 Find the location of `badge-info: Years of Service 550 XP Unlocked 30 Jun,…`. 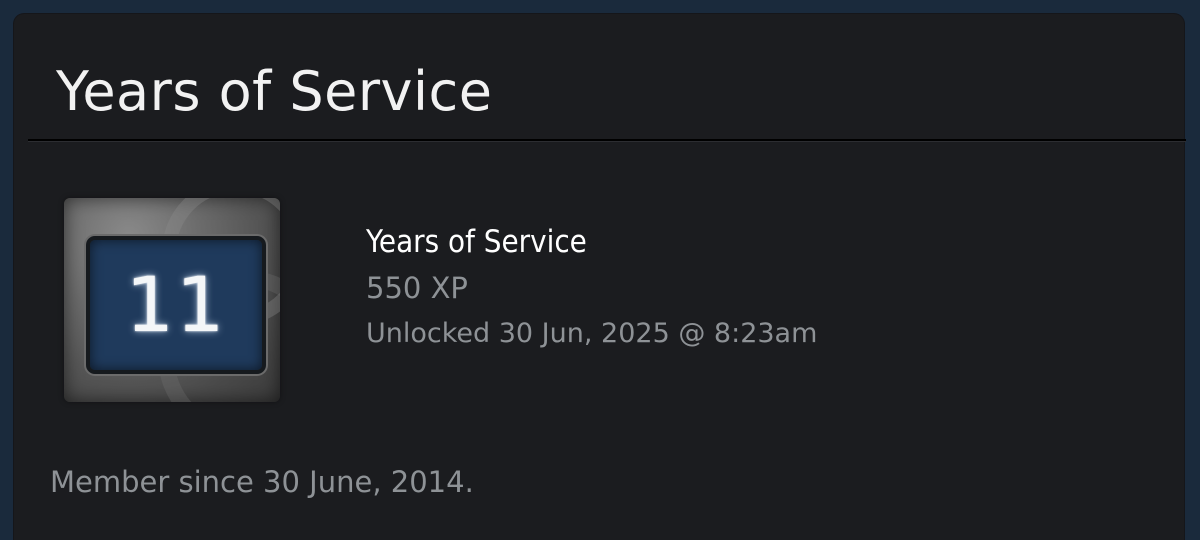

badge-info: Years of Service 550 XP Unlocked 30 Jun,… is located at coordinates (591, 288).